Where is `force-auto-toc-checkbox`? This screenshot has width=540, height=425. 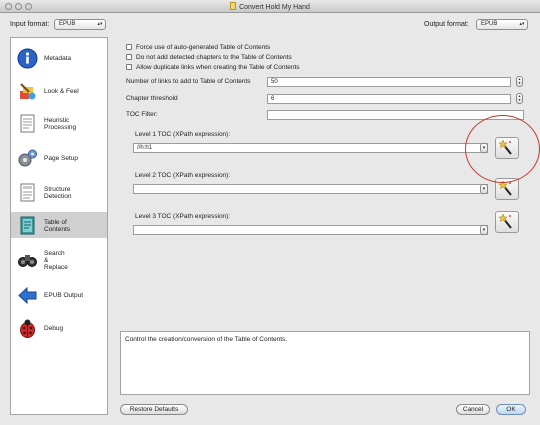 force-auto-toc-checkbox is located at coordinates (129, 47).